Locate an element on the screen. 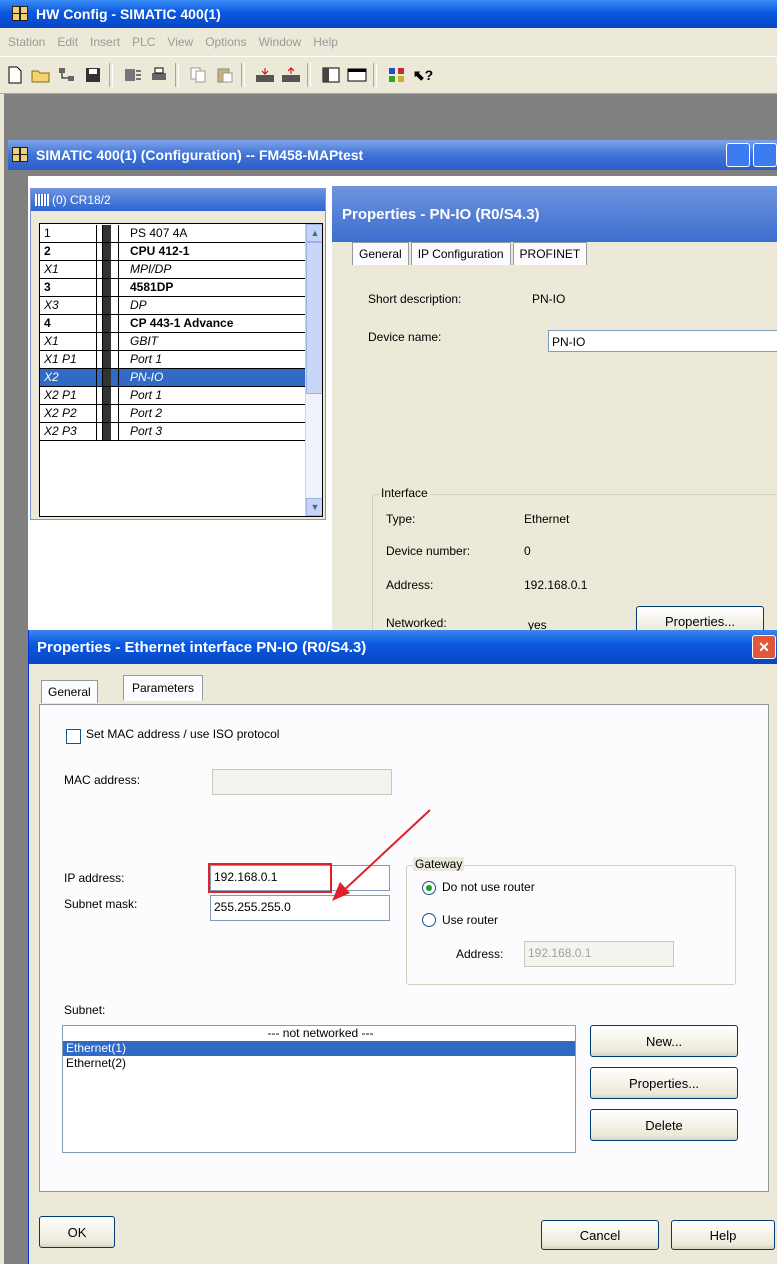 Image resolution: width=777 pixels, height=1264 pixels. window-icon is located at coordinates (357, 75).